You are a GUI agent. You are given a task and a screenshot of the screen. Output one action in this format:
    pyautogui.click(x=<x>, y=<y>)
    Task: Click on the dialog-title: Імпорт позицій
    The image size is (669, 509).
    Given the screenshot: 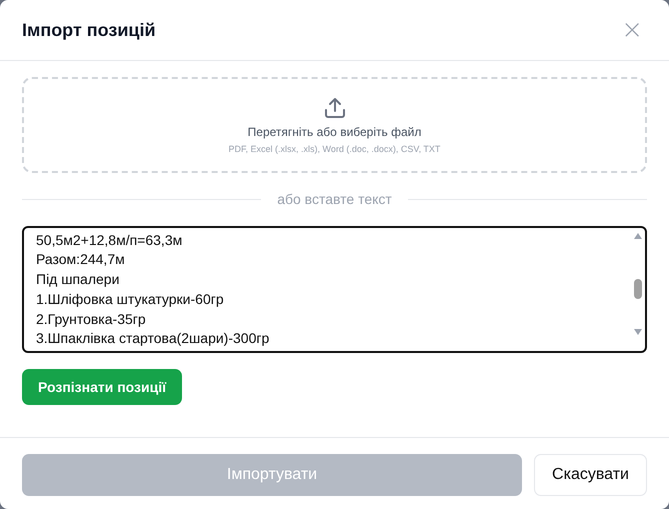 What is the action you would take?
    pyautogui.click(x=89, y=30)
    